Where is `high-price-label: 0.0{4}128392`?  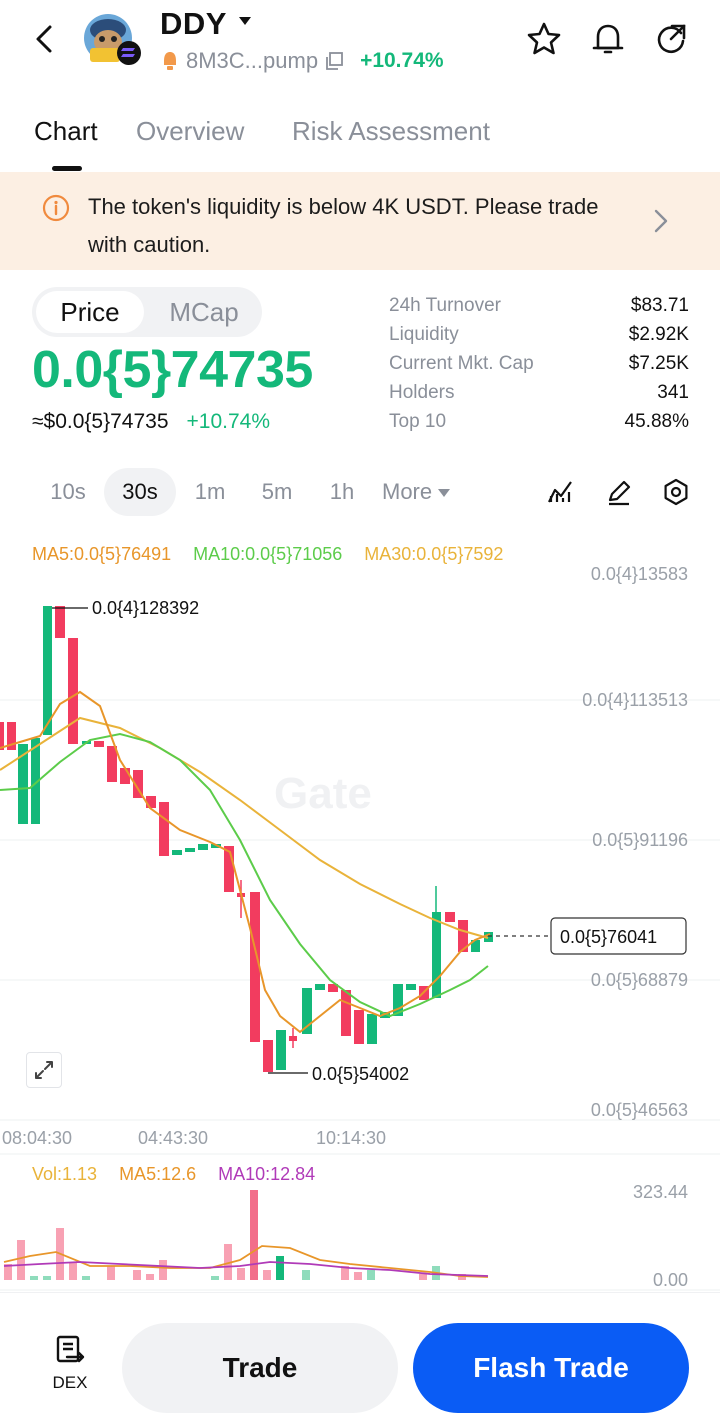 high-price-label: 0.0{4}128392 is located at coordinates (145, 608).